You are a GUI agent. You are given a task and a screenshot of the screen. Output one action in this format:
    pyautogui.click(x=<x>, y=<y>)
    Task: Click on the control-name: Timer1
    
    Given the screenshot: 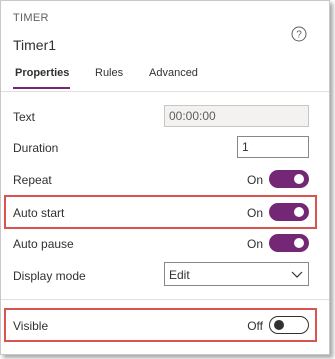 What is the action you would take?
    pyautogui.click(x=35, y=45)
    